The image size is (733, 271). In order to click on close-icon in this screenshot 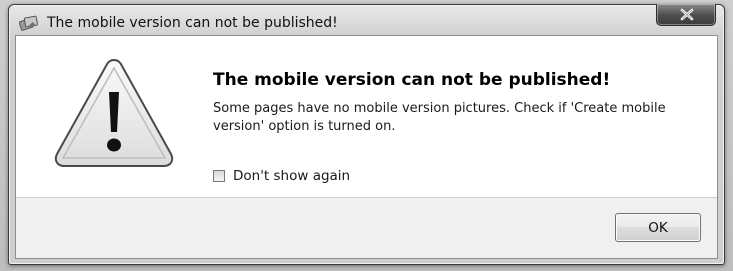, I will do `click(687, 14)`.